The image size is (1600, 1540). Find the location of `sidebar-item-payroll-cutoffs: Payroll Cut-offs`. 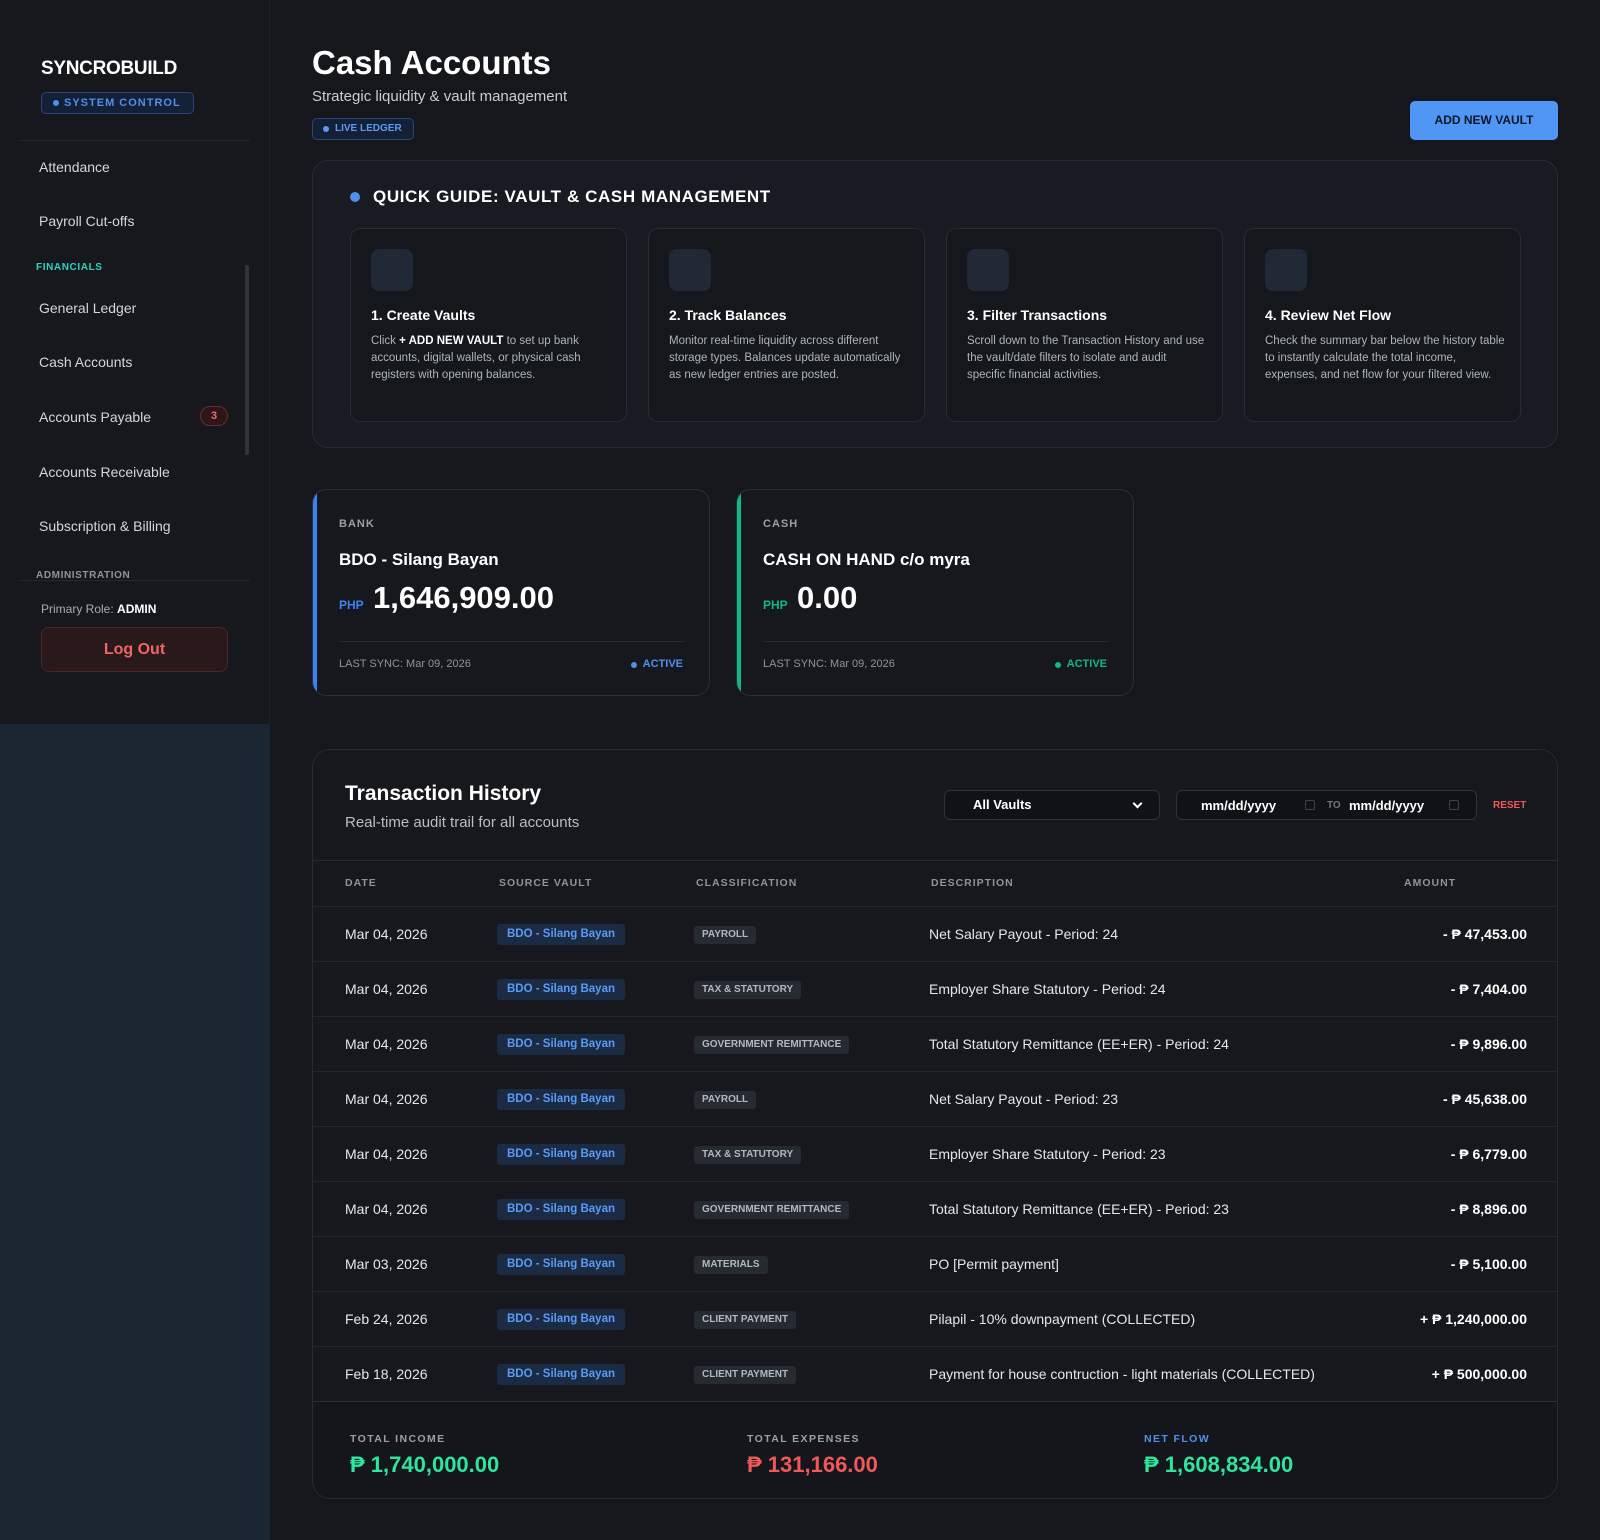

sidebar-item-payroll-cutoffs: Payroll Cut-offs is located at coordinates (86, 221).